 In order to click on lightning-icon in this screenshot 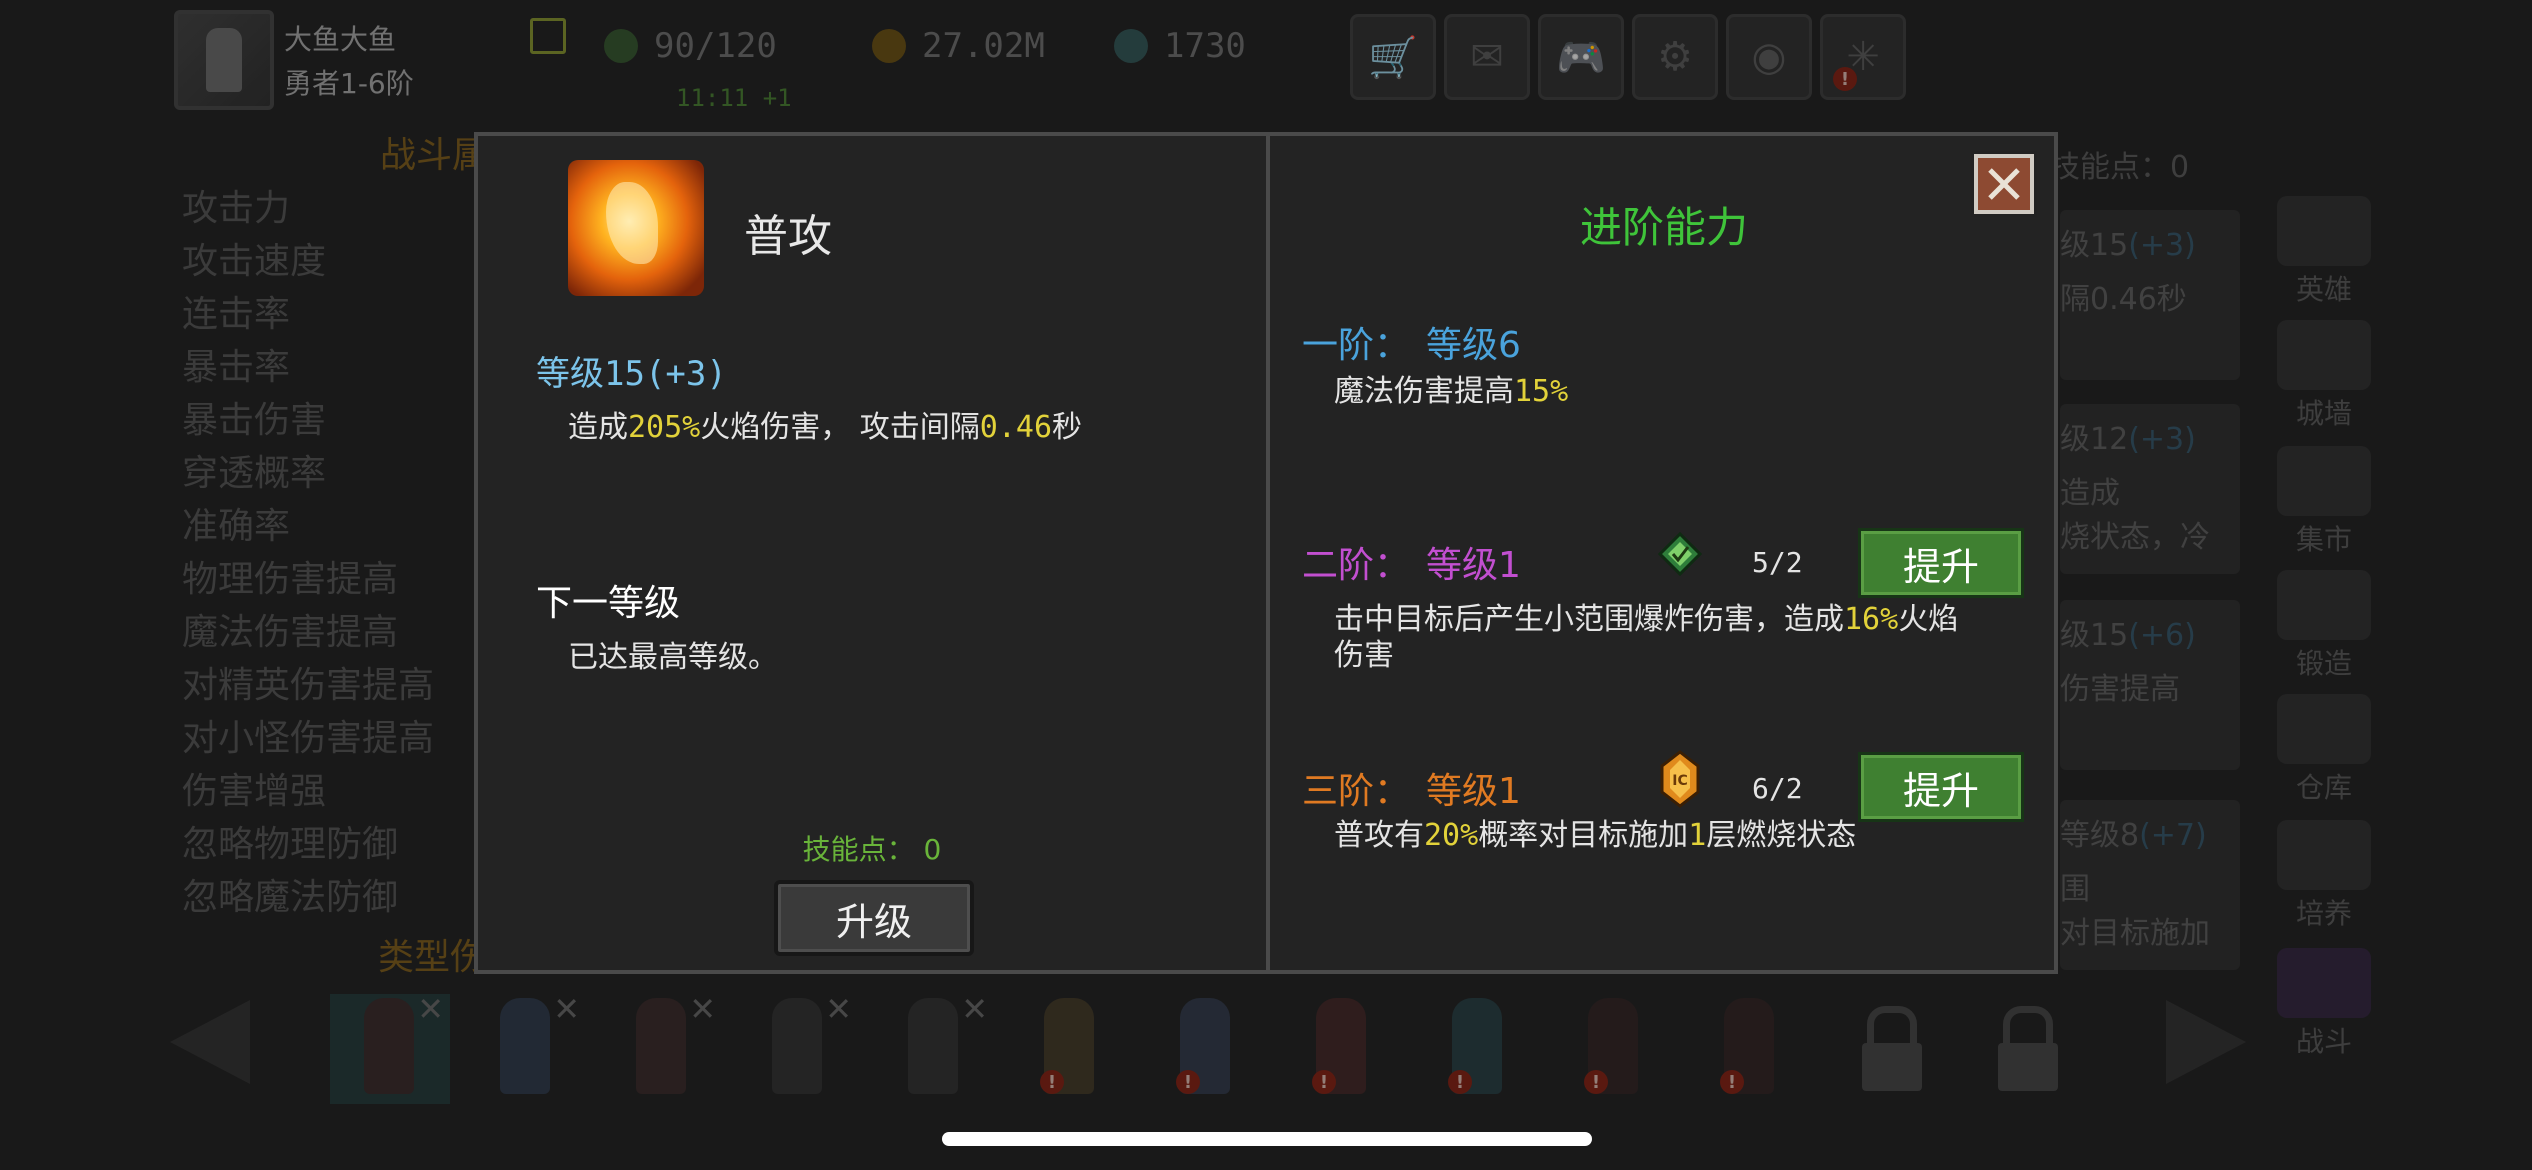, I will do `click(621, 46)`.